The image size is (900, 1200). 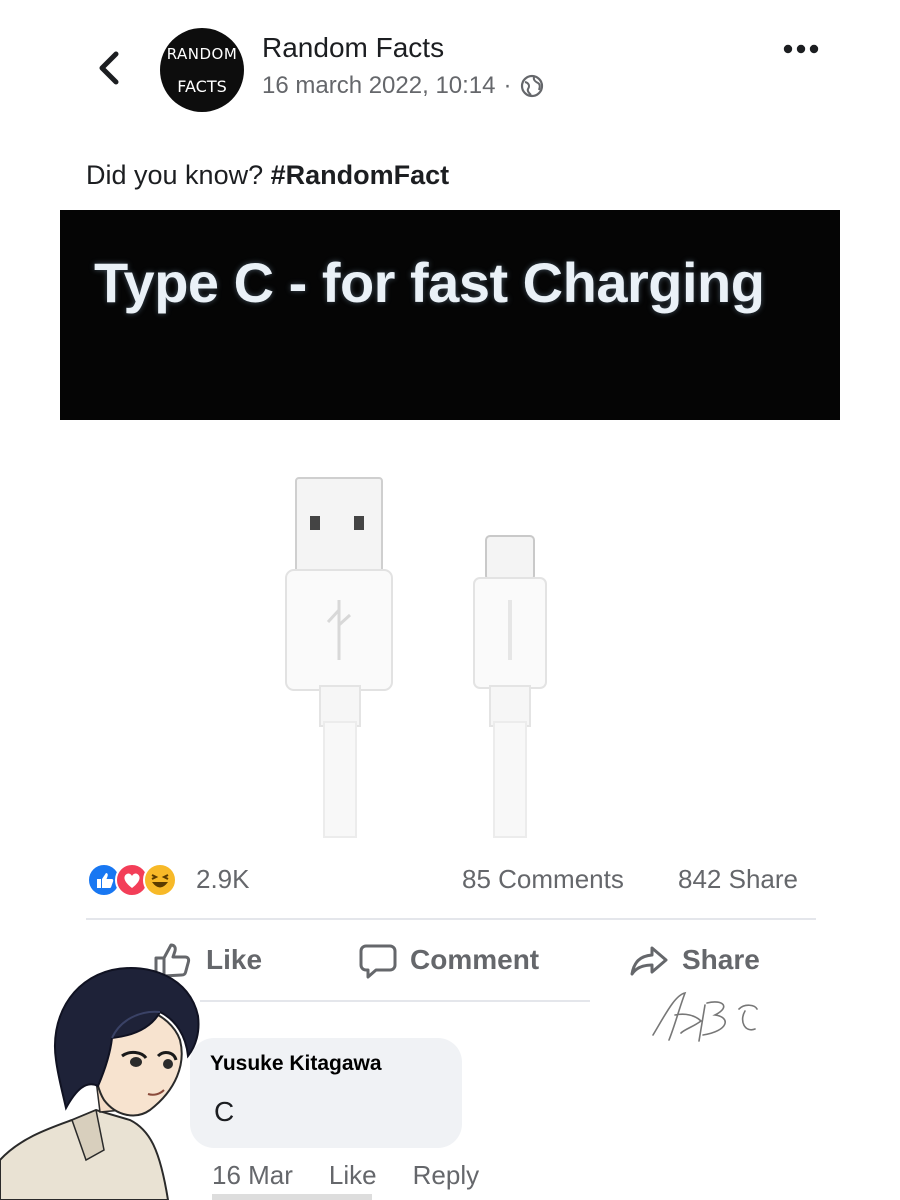 I want to click on shares-count: 842 Share, so click(x=738, y=879).